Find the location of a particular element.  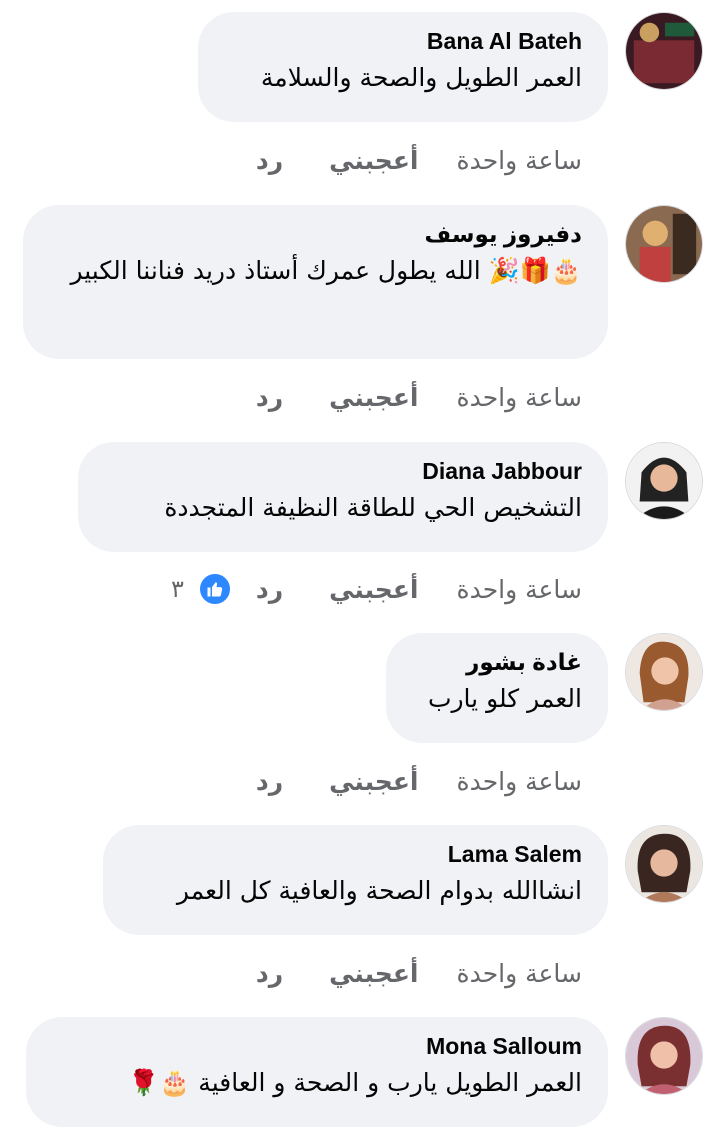

comment-actions: ساعة واحدة أعجبني رد ٣ is located at coordinates (376, 589).